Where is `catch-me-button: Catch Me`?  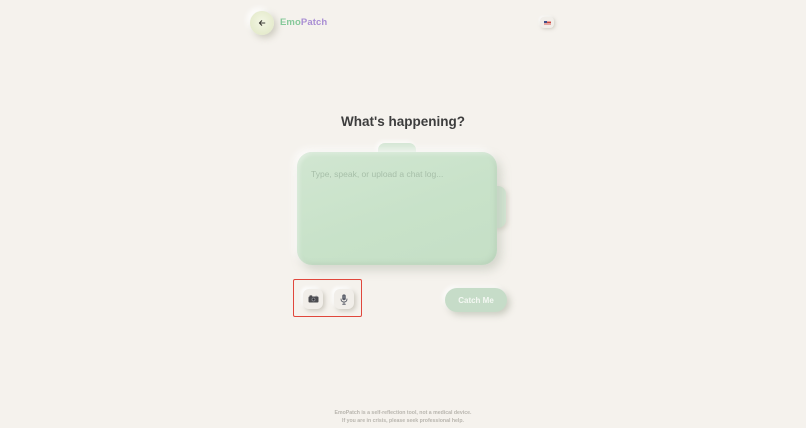 catch-me-button: Catch Me is located at coordinates (476, 300).